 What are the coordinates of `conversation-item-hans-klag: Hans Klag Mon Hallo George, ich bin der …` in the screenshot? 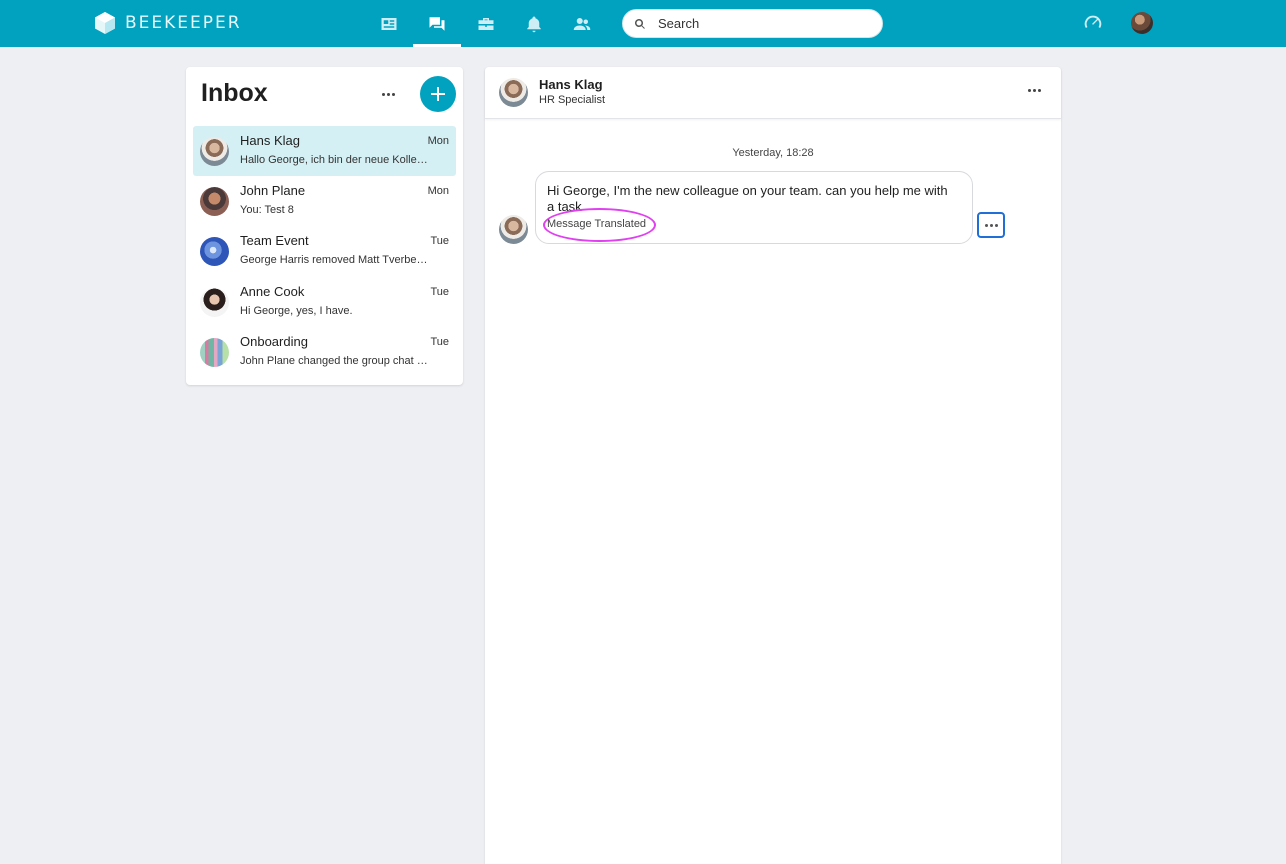 It's located at (324, 151).